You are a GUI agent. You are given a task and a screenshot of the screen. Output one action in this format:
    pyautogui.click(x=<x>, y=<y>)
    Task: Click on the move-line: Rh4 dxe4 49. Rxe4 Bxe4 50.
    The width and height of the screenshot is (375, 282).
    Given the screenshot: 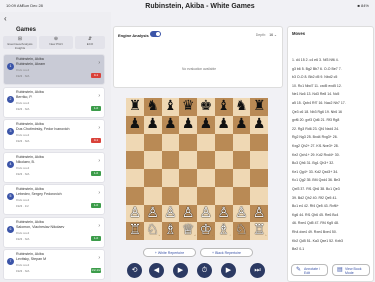 What is the action you would take?
    pyautogui.click(x=314, y=232)
    